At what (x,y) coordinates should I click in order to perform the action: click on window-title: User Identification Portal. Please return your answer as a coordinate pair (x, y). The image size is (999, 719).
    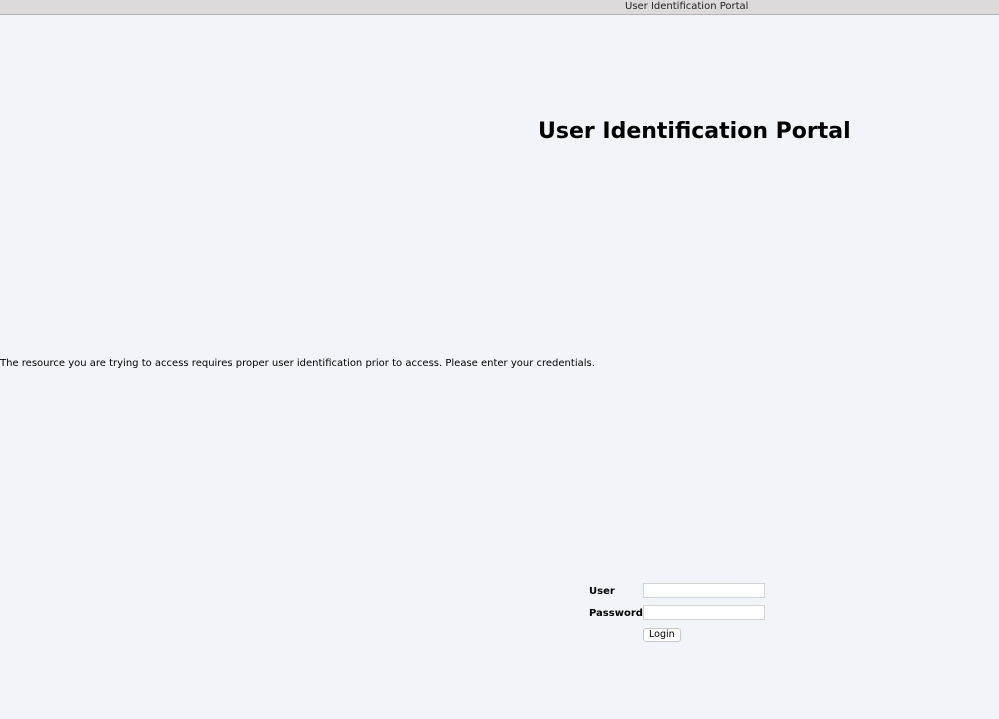
    Looking at the image, I should click on (687, 6).